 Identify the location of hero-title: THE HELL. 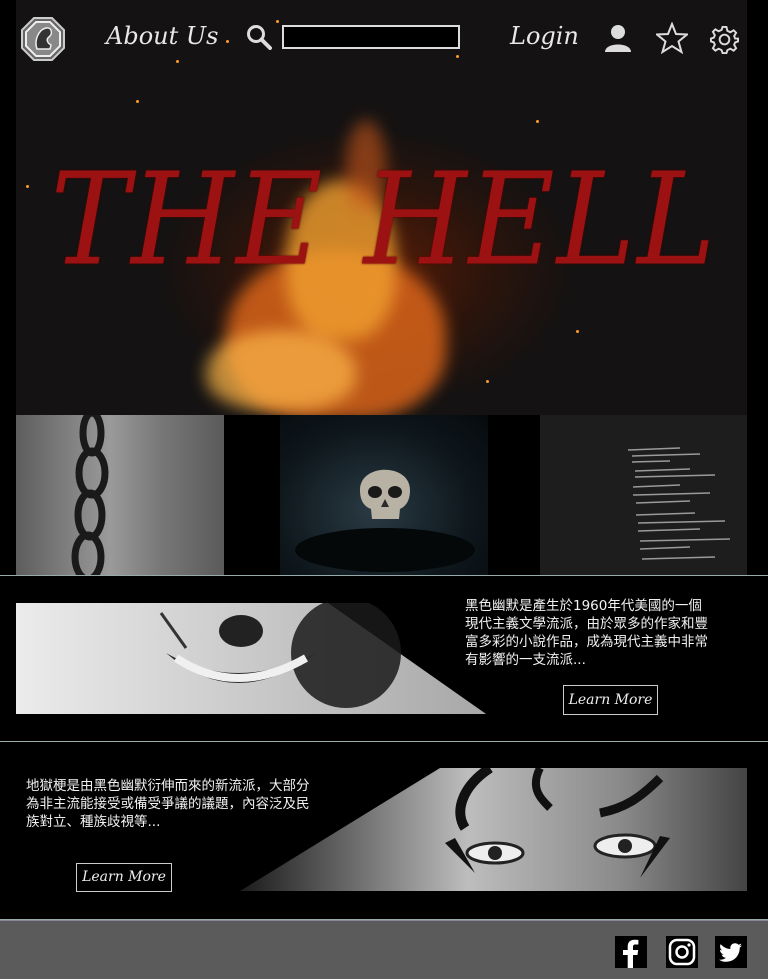
(384, 219).